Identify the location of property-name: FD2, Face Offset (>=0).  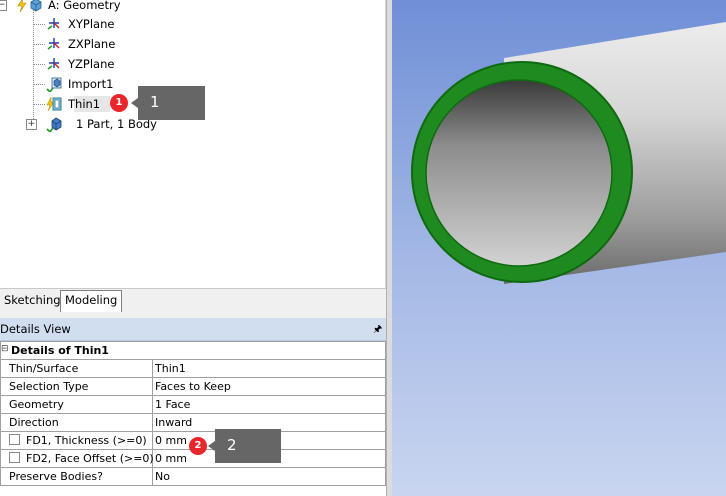
(90, 458).